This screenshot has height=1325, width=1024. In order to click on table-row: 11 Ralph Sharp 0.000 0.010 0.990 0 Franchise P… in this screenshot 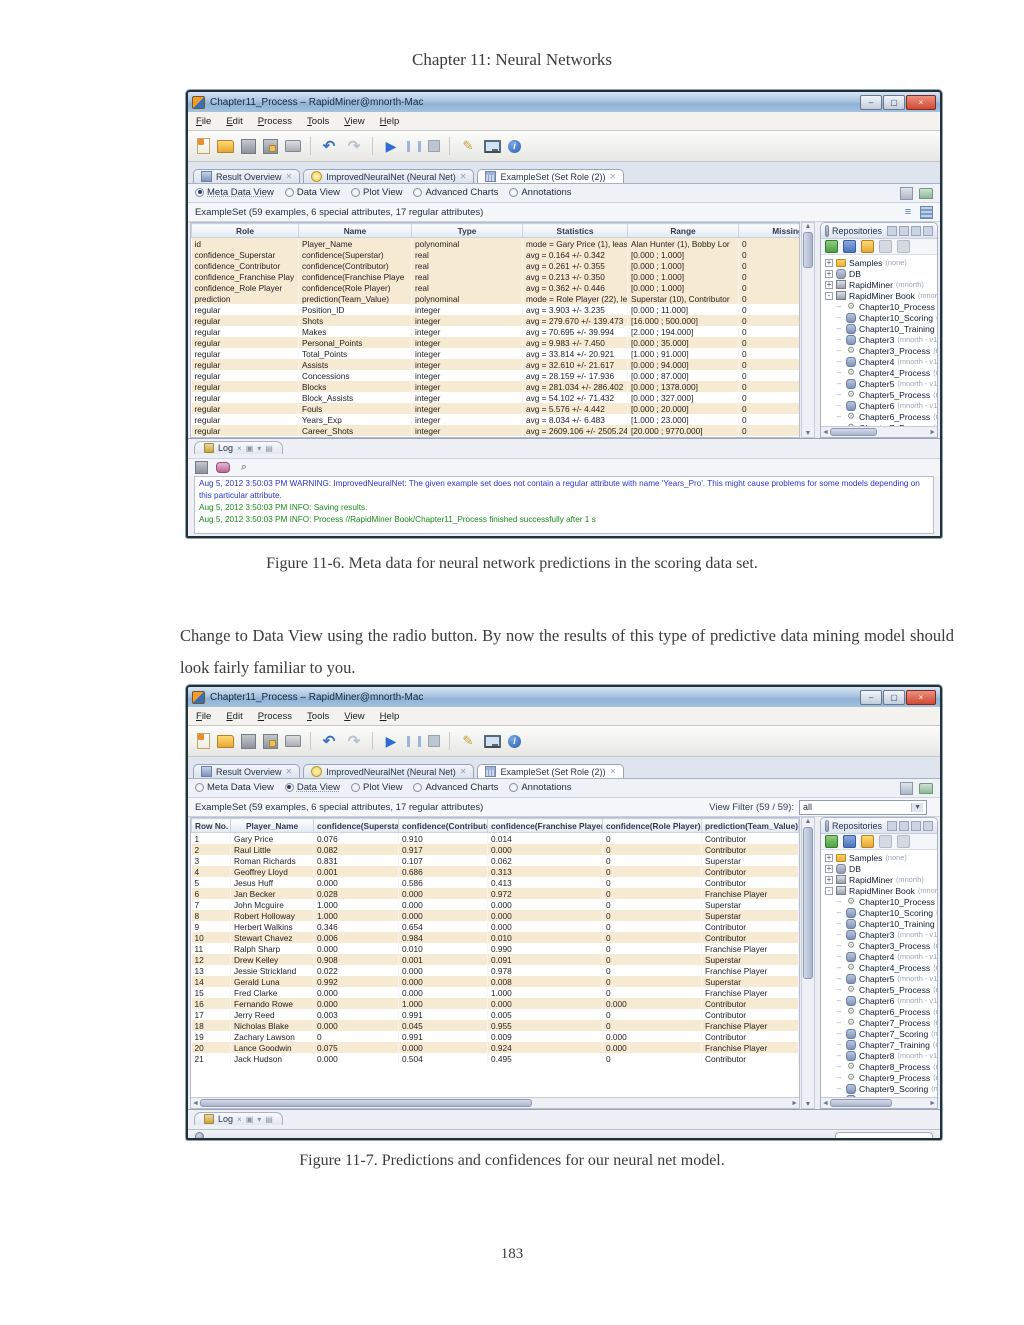, I will do `click(495, 948)`.